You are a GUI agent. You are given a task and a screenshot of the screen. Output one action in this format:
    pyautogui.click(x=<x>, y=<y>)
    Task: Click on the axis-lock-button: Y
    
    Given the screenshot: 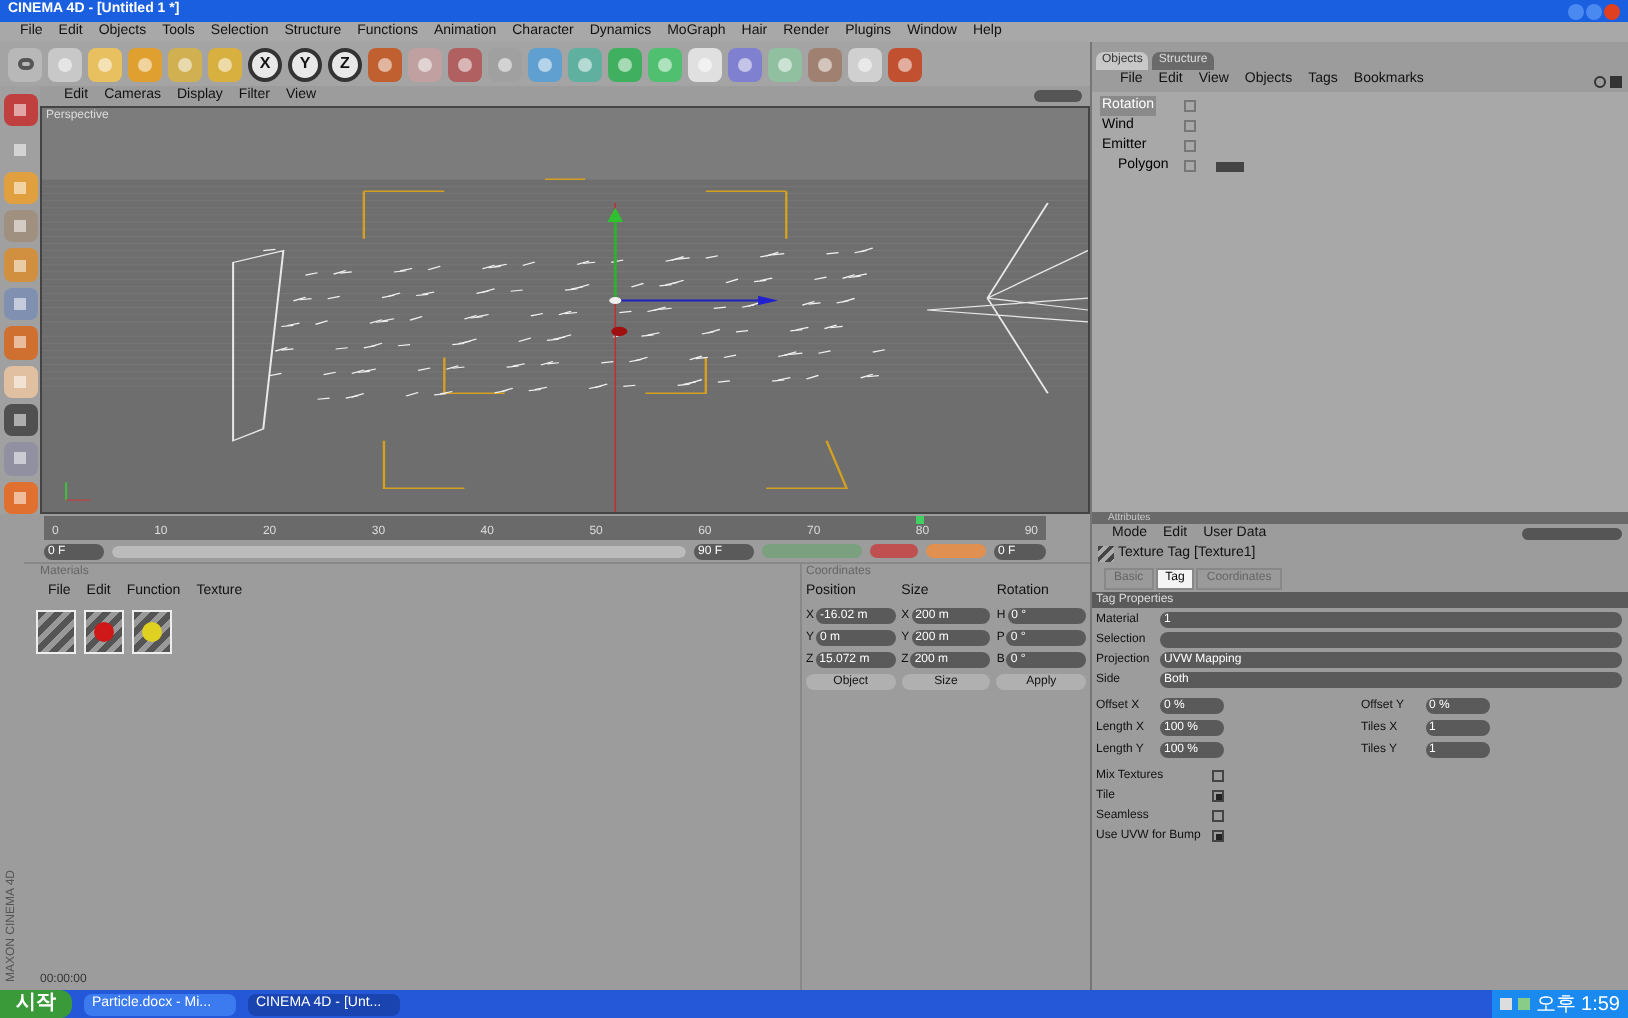 What is the action you would take?
    pyautogui.click(x=305, y=64)
    